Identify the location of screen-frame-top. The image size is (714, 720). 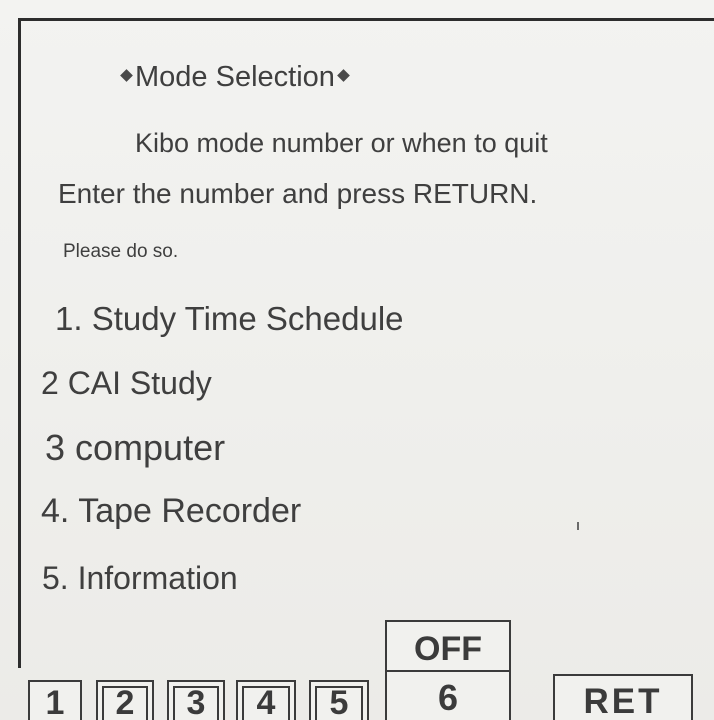
(366, 19).